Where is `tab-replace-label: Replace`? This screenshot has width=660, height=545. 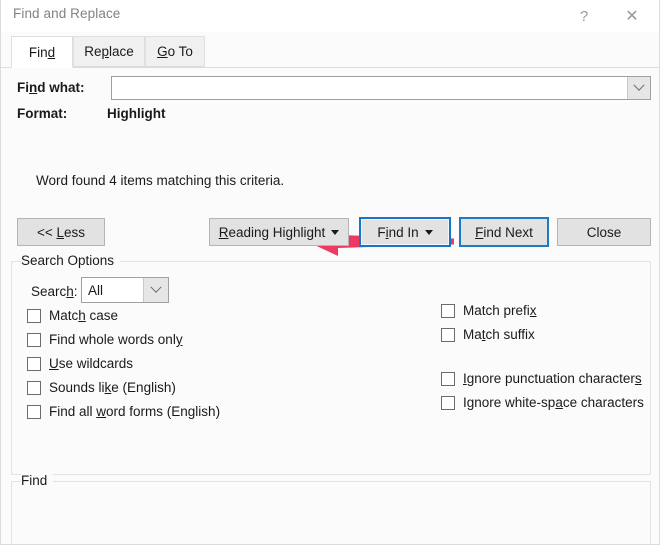
tab-replace-label: Replace is located at coordinates (109, 51).